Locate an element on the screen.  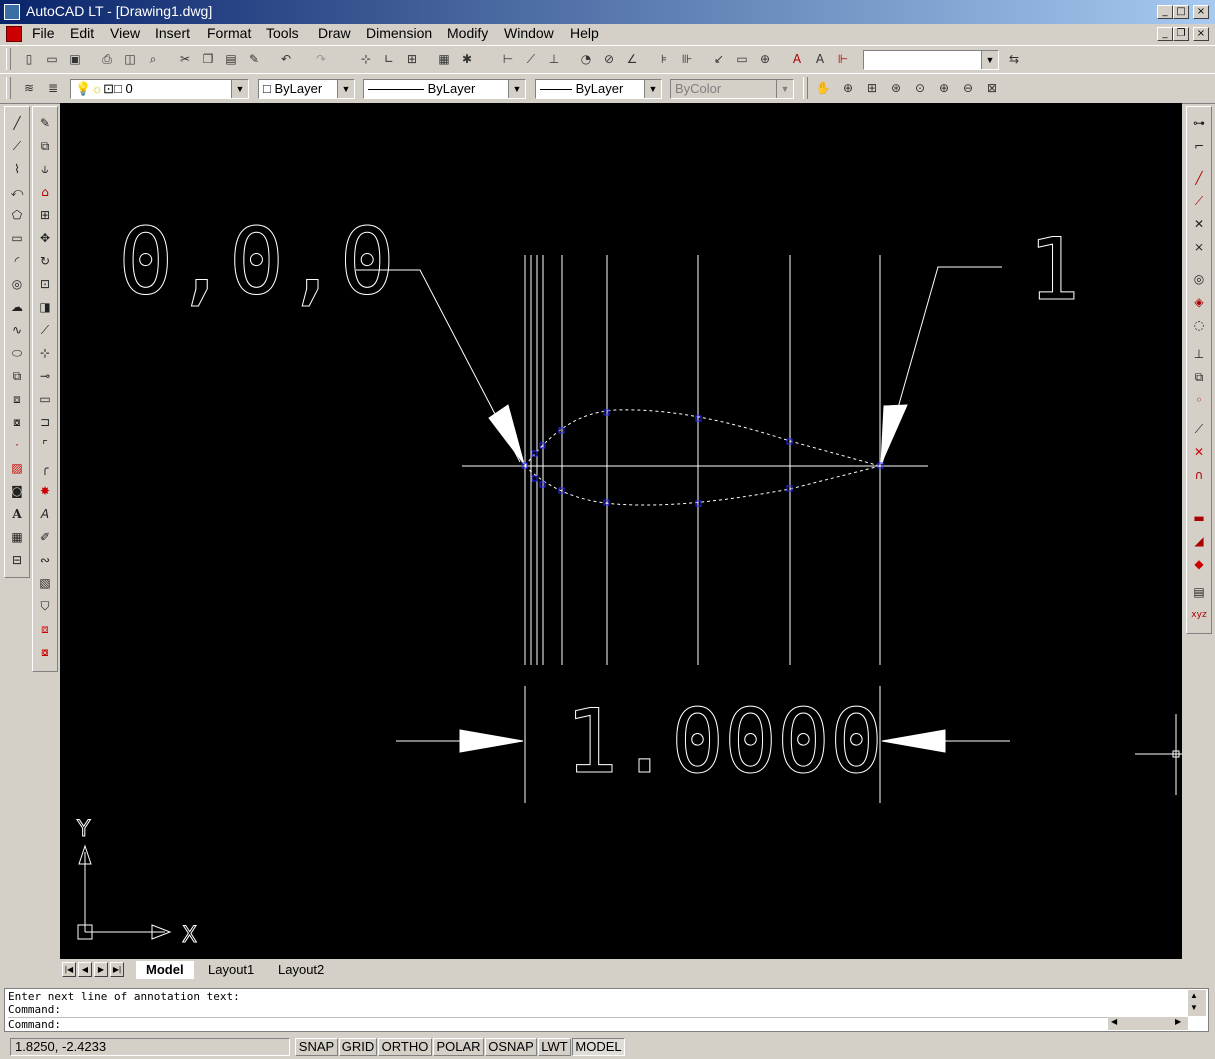
line-icon: ╱ is located at coordinates (17, 123).